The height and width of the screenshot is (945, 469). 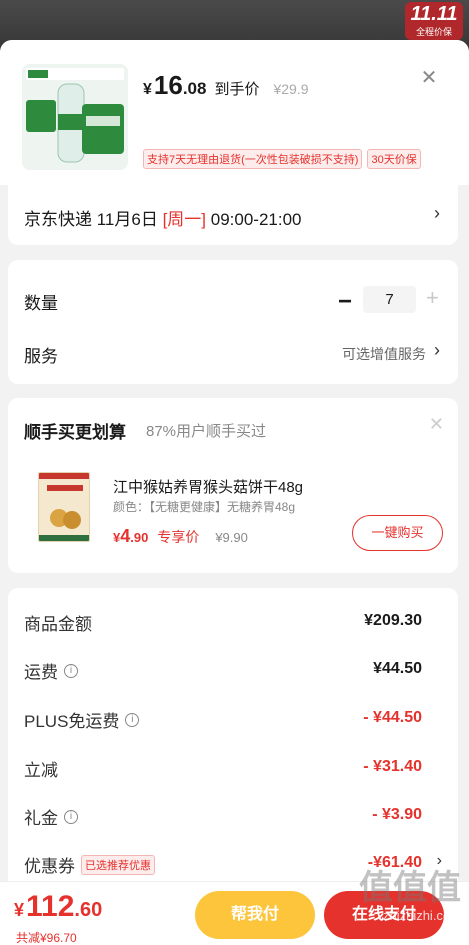 What do you see at coordinates (168, 85) in the screenshot?
I see `price-integer: 16` at bounding box center [168, 85].